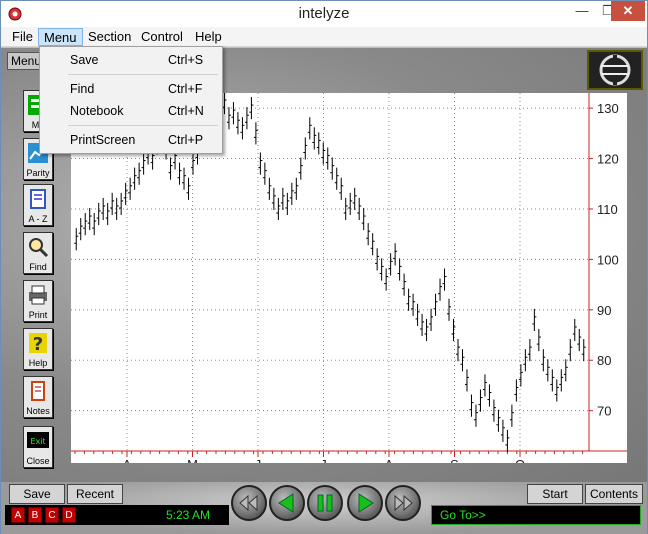 The image size is (648, 534). What do you see at coordinates (614, 494) in the screenshot?
I see `contents-button: Contents` at bounding box center [614, 494].